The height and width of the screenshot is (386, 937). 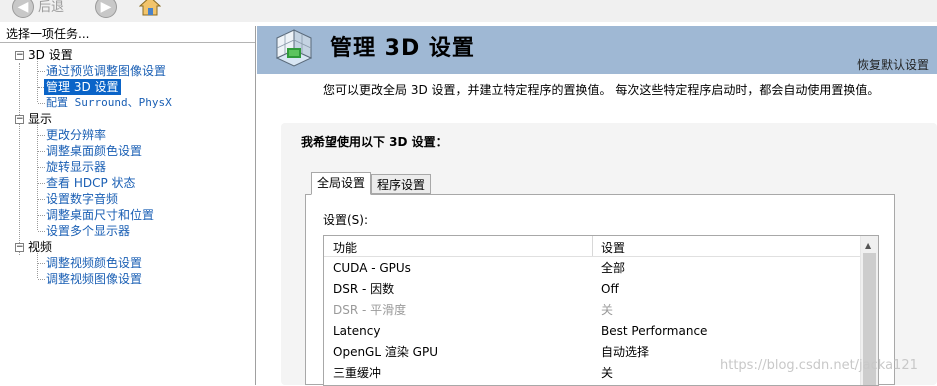 I want to click on feature-cell: 三重缓冲, so click(x=357, y=373).